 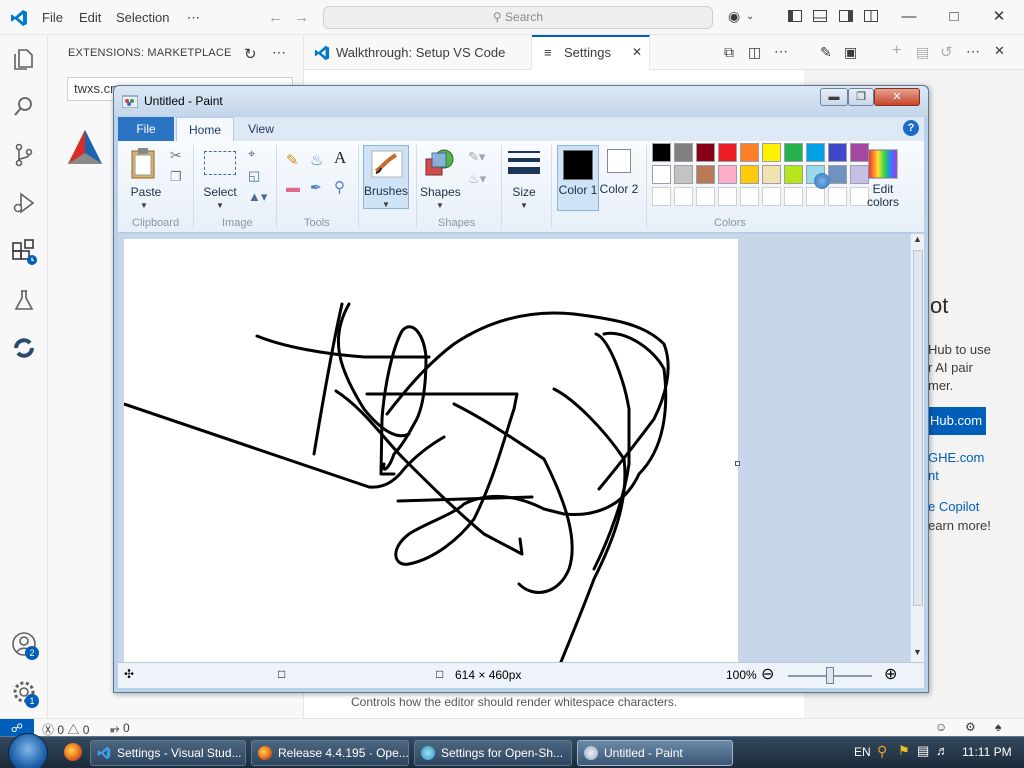 What do you see at coordinates (220, 192) in the screenshot?
I see `select-button: Select` at bounding box center [220, 192].